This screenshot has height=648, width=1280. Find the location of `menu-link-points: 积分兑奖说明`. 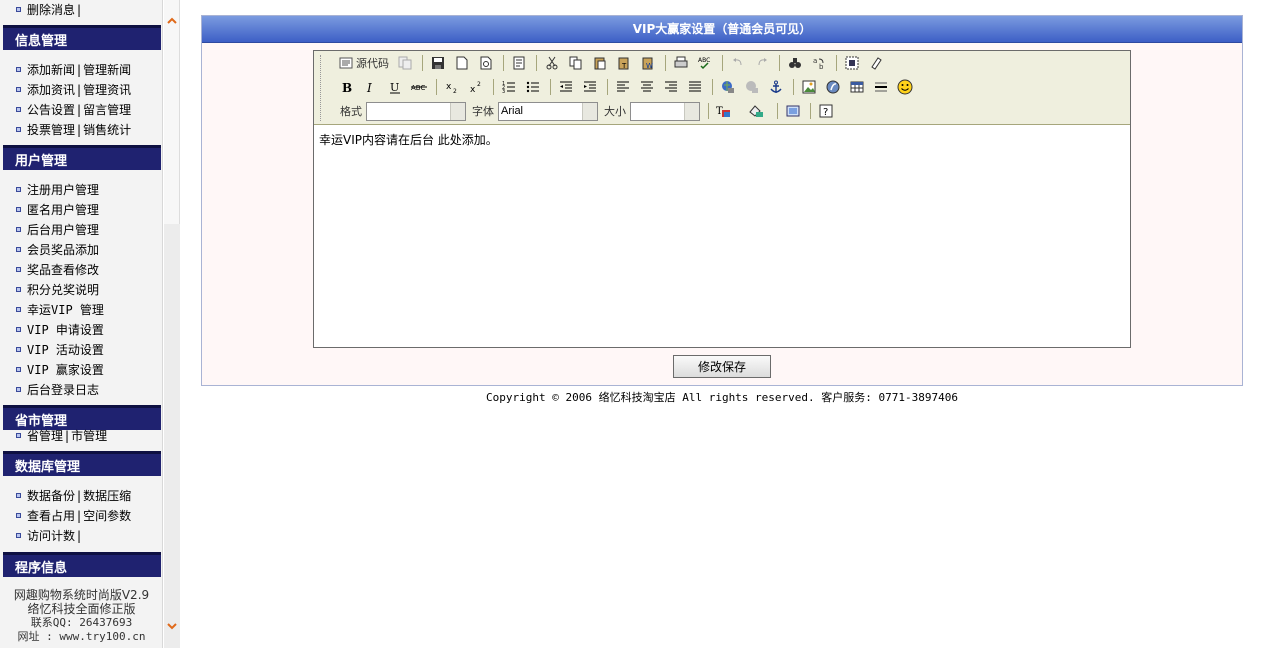

menu-link-points: 积分兑奖说明 is located at coordinates (63, 290).